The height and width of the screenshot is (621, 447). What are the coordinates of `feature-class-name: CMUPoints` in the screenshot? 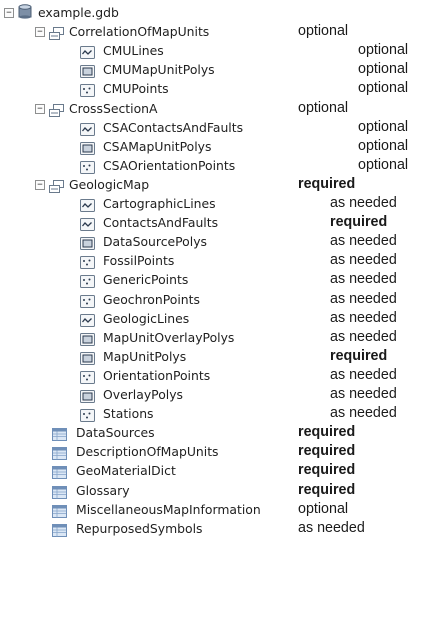 It's located at (136, 88).